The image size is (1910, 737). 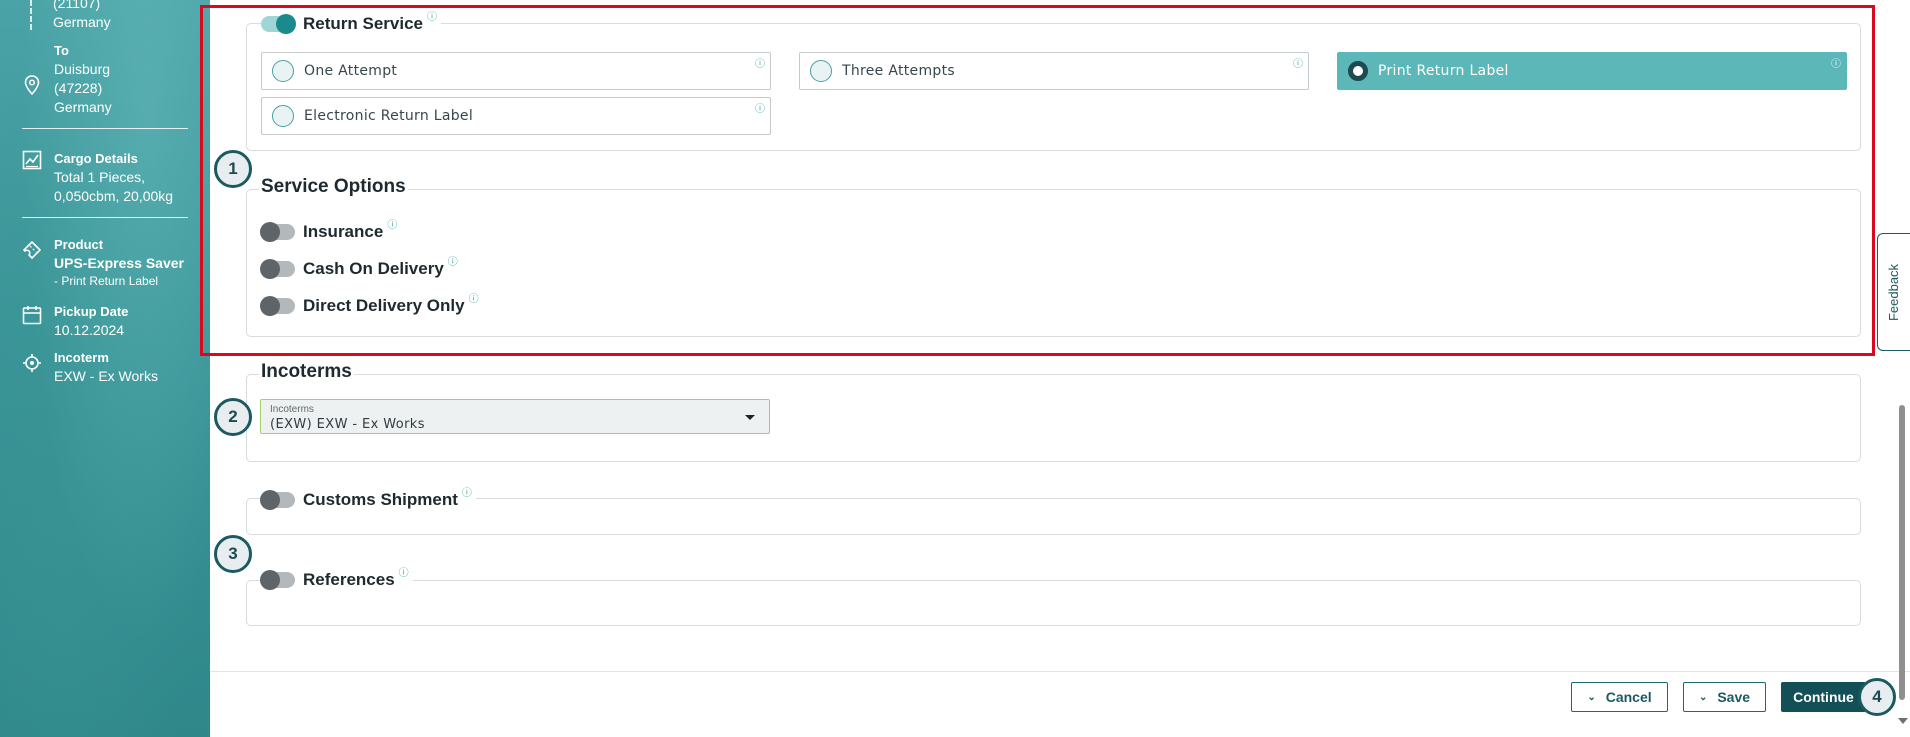 What do you see at coordinates (336, 579) in the screenshot?
I see `references-toggle-row: References ⓘ` at bounding box center [336, 579].